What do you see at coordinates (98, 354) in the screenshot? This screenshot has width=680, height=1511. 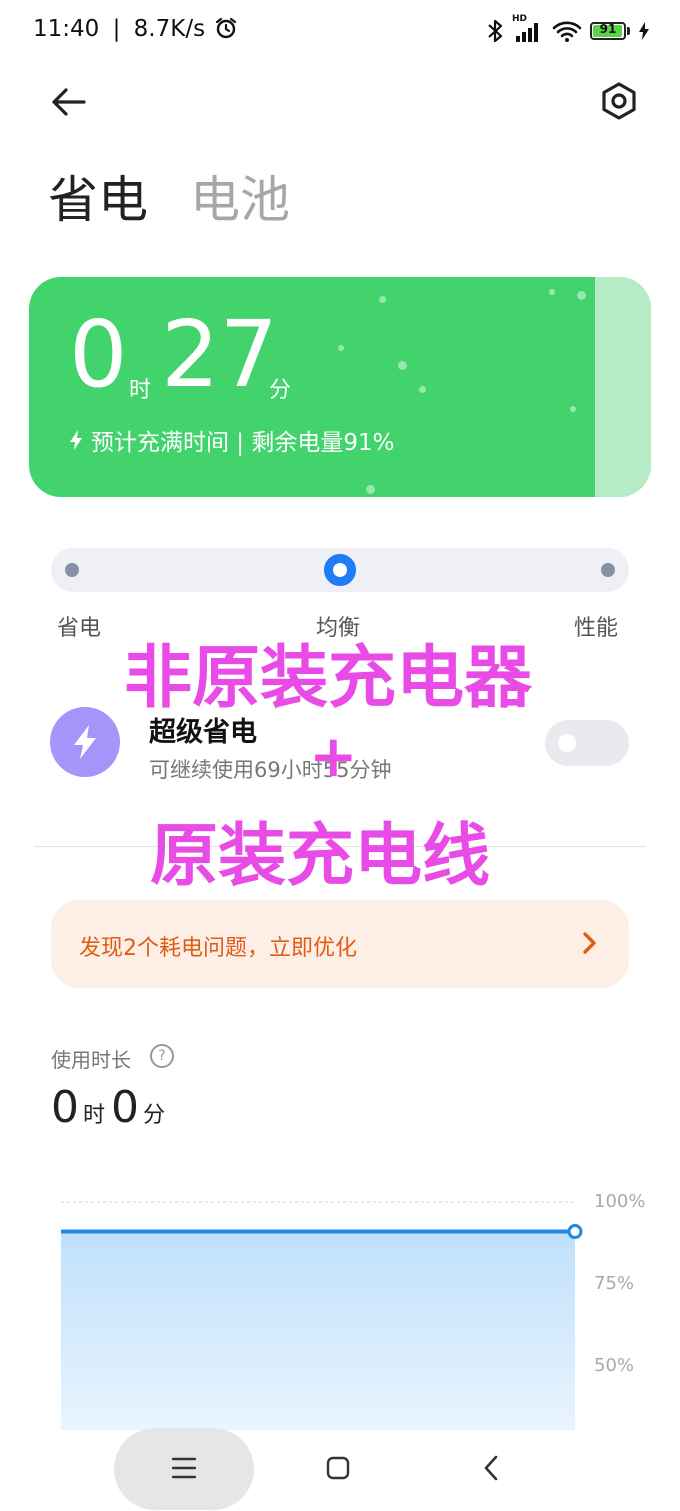 I see `charge-hours: 0` at bounding box center [98, 354].